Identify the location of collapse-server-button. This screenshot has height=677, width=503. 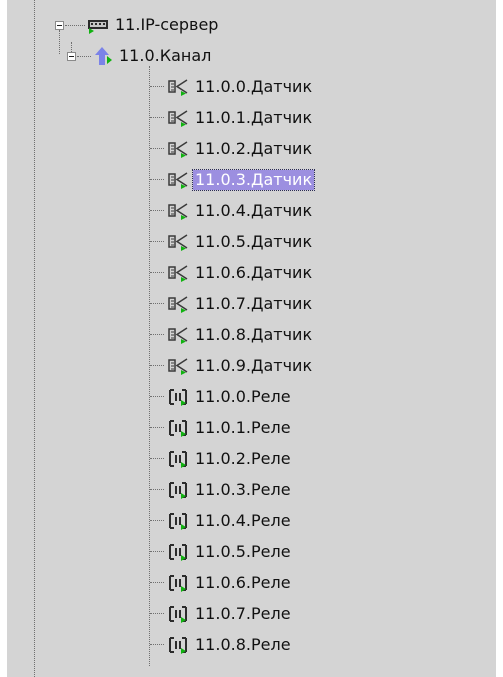
(59, 25).